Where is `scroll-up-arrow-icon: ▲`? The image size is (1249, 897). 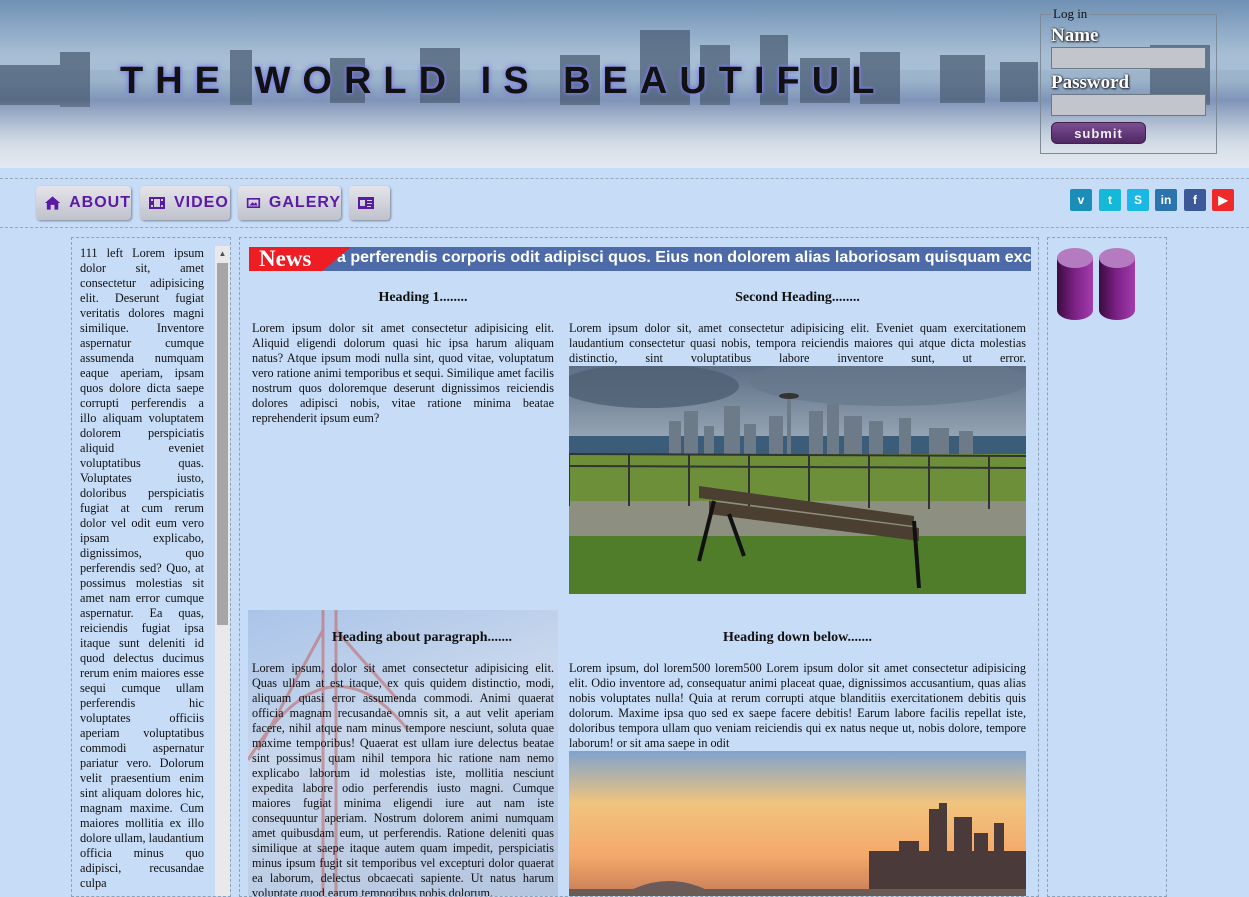 scroll-up-arrow-icon: ▲ is located at coordinates (222, 253).